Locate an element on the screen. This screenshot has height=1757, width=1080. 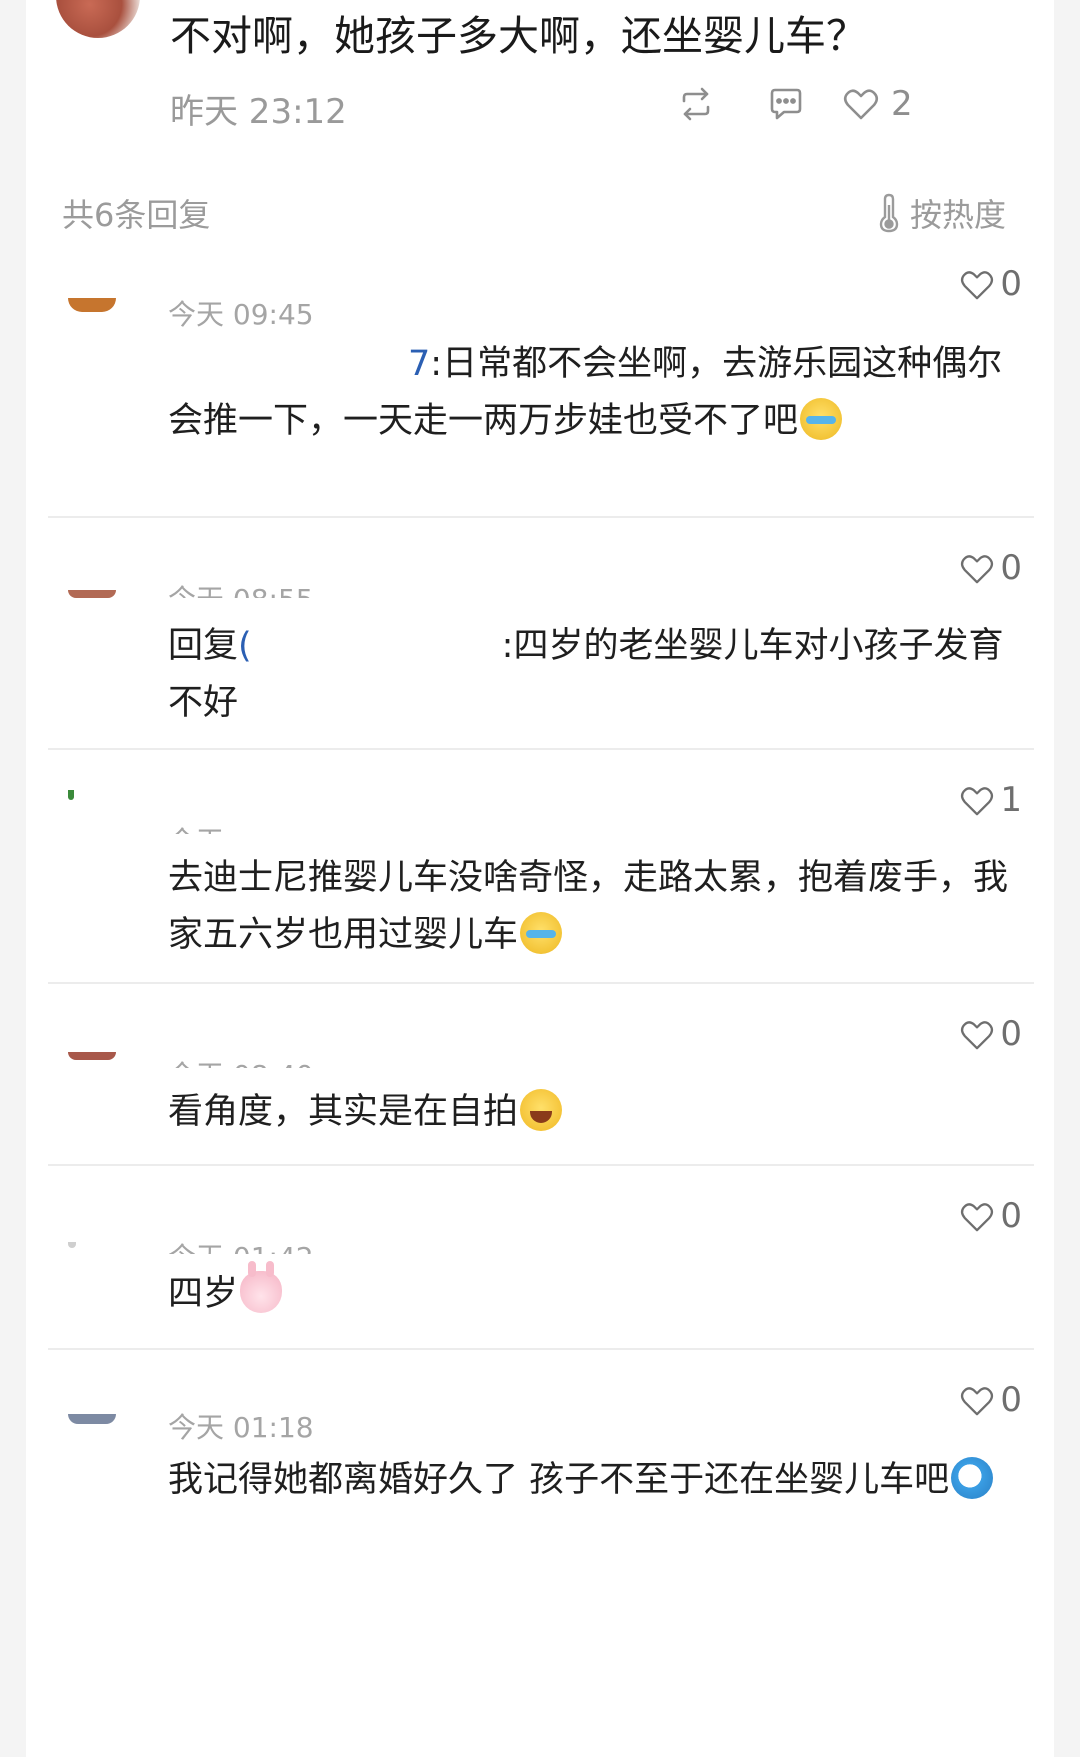
main-comment-text: 不对啊，她孩子多大啊，还坐婴儿车？ is located at coordinates (518, 36).